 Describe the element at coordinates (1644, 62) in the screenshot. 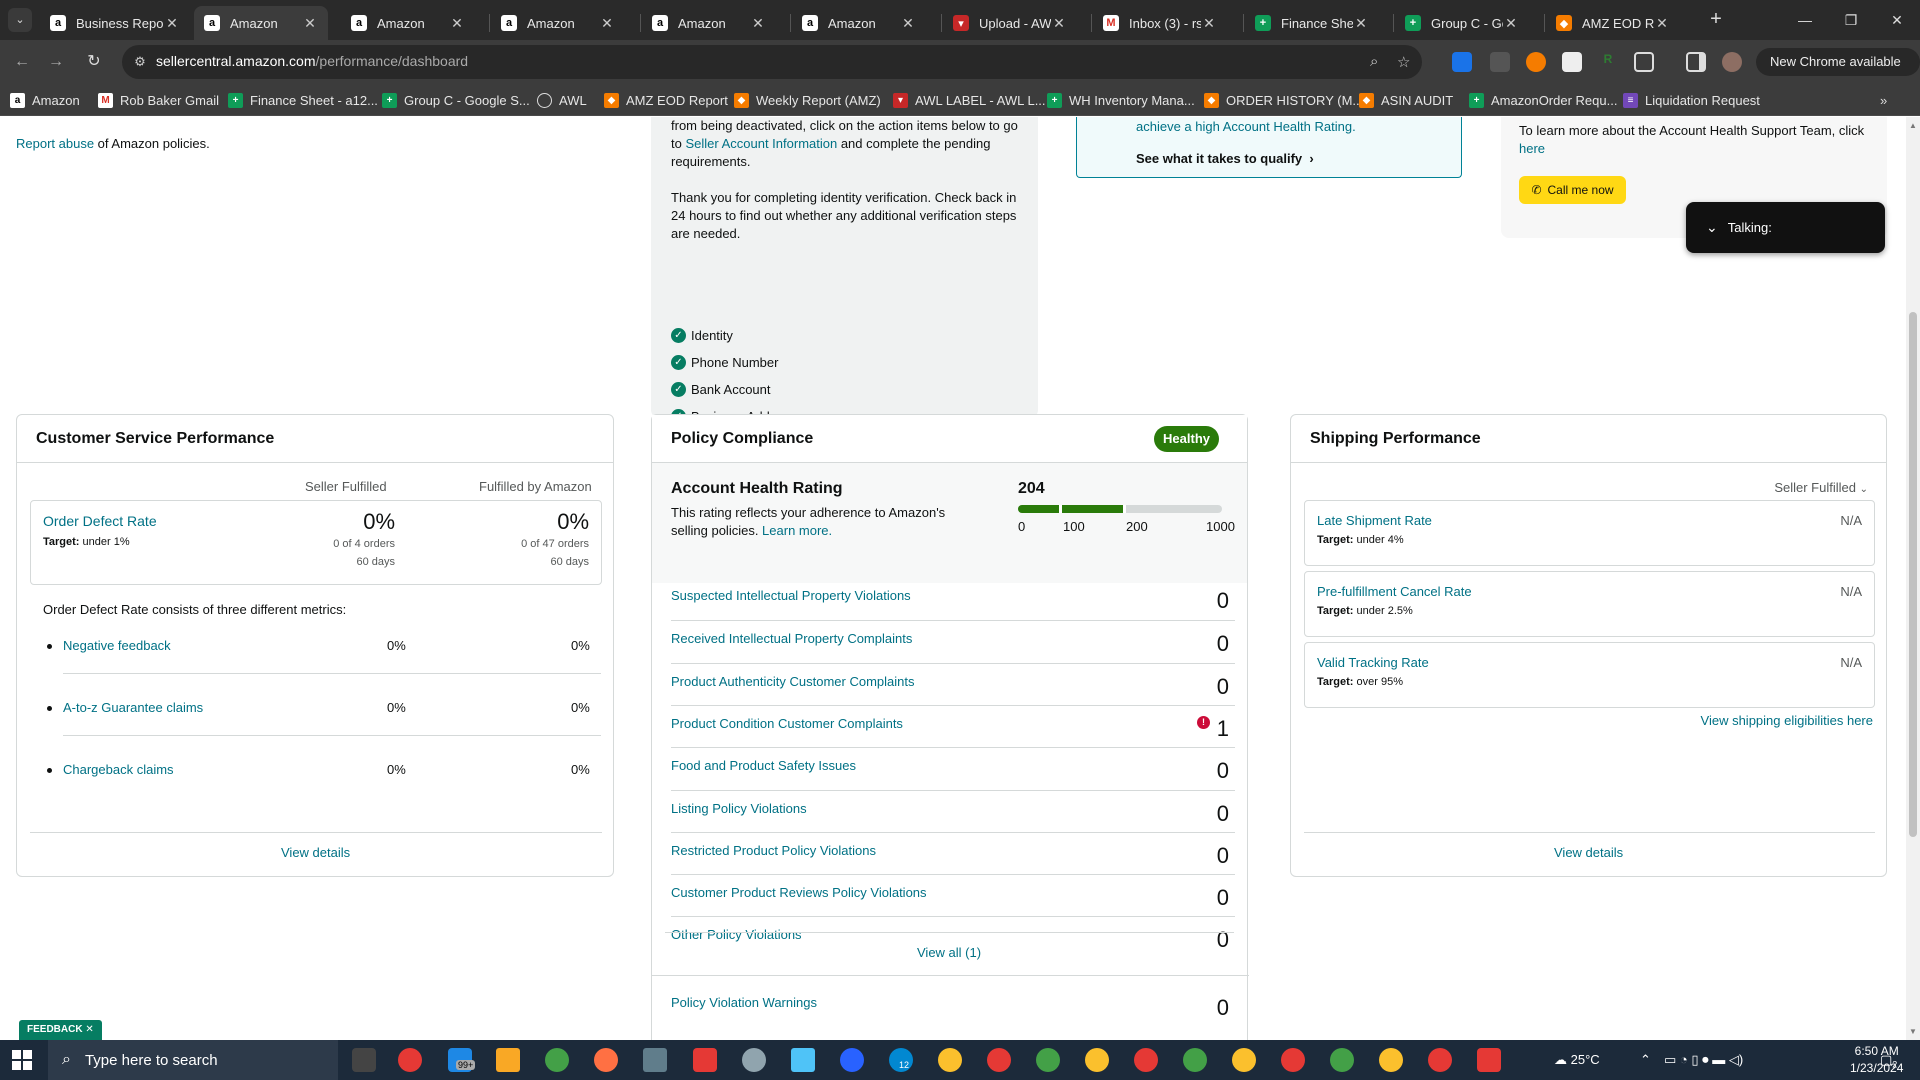

I see `extensions-puzzle-icon` at that location.